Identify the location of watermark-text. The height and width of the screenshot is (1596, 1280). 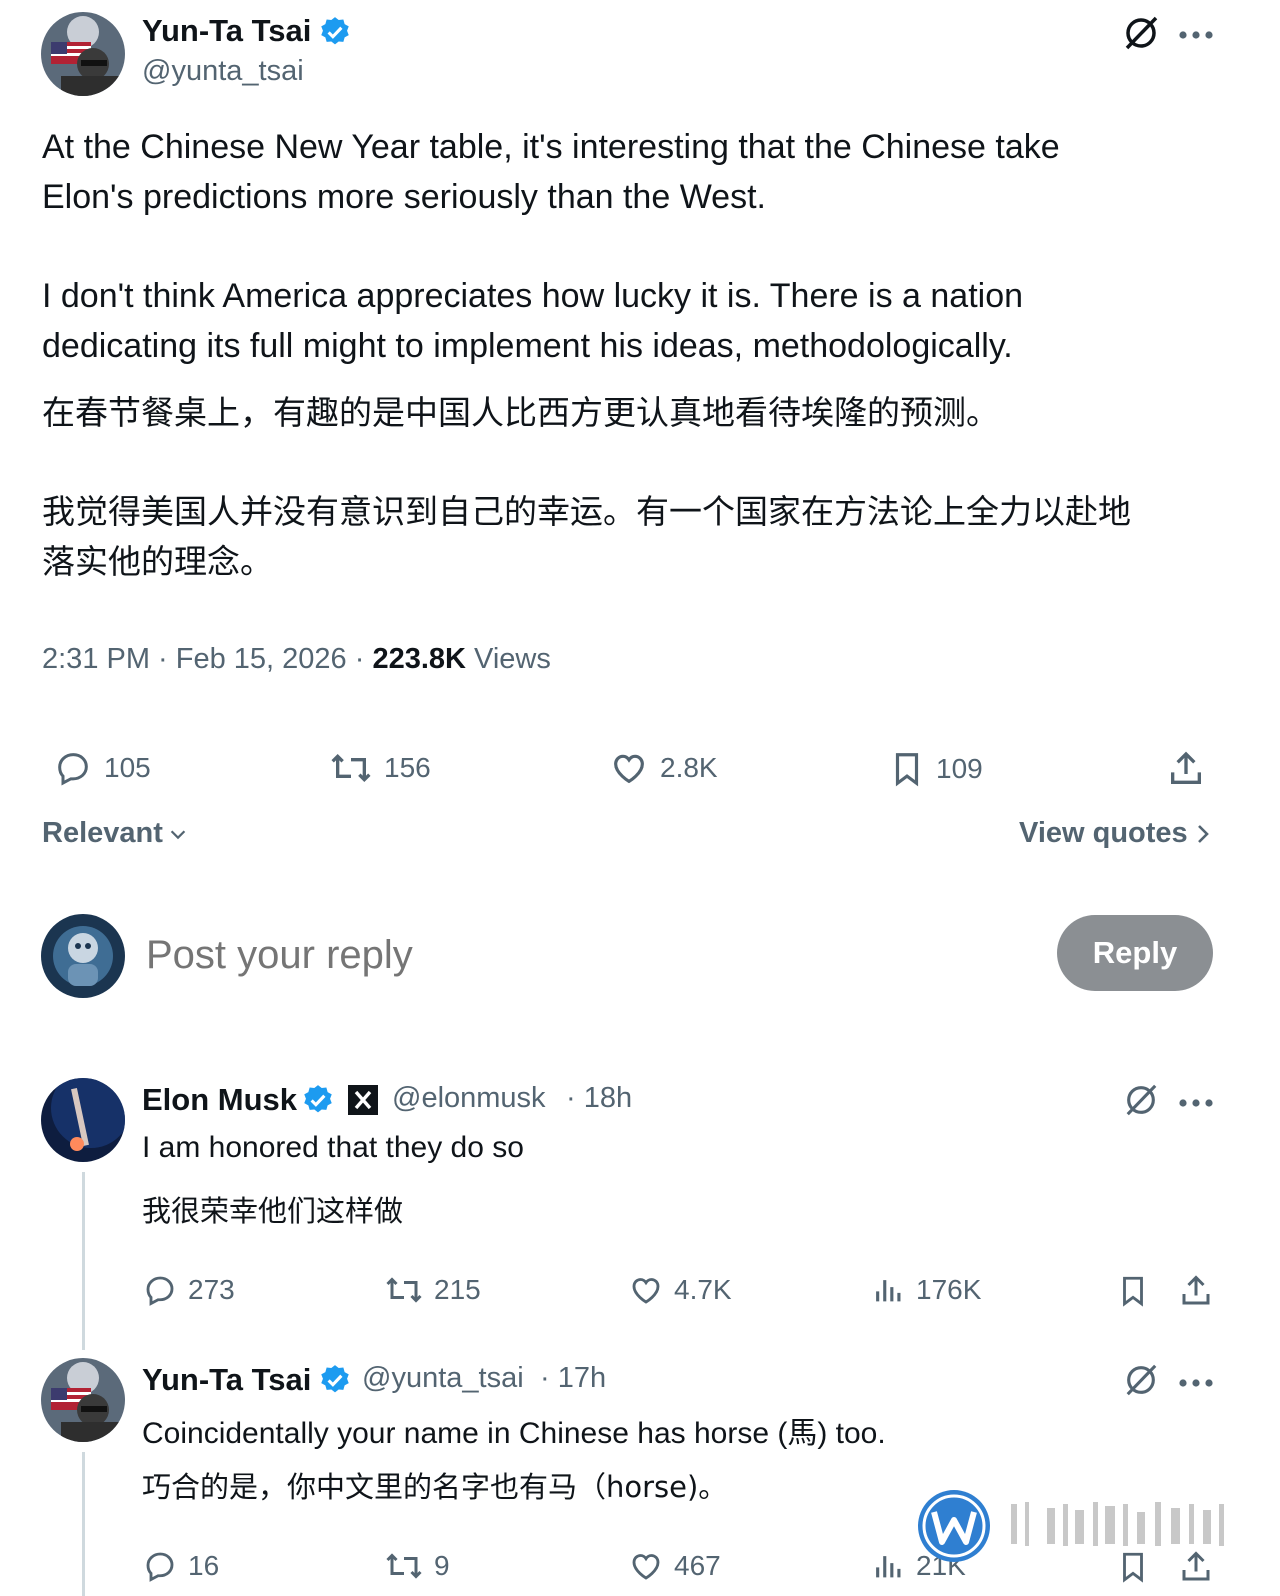
(1120, 1528).